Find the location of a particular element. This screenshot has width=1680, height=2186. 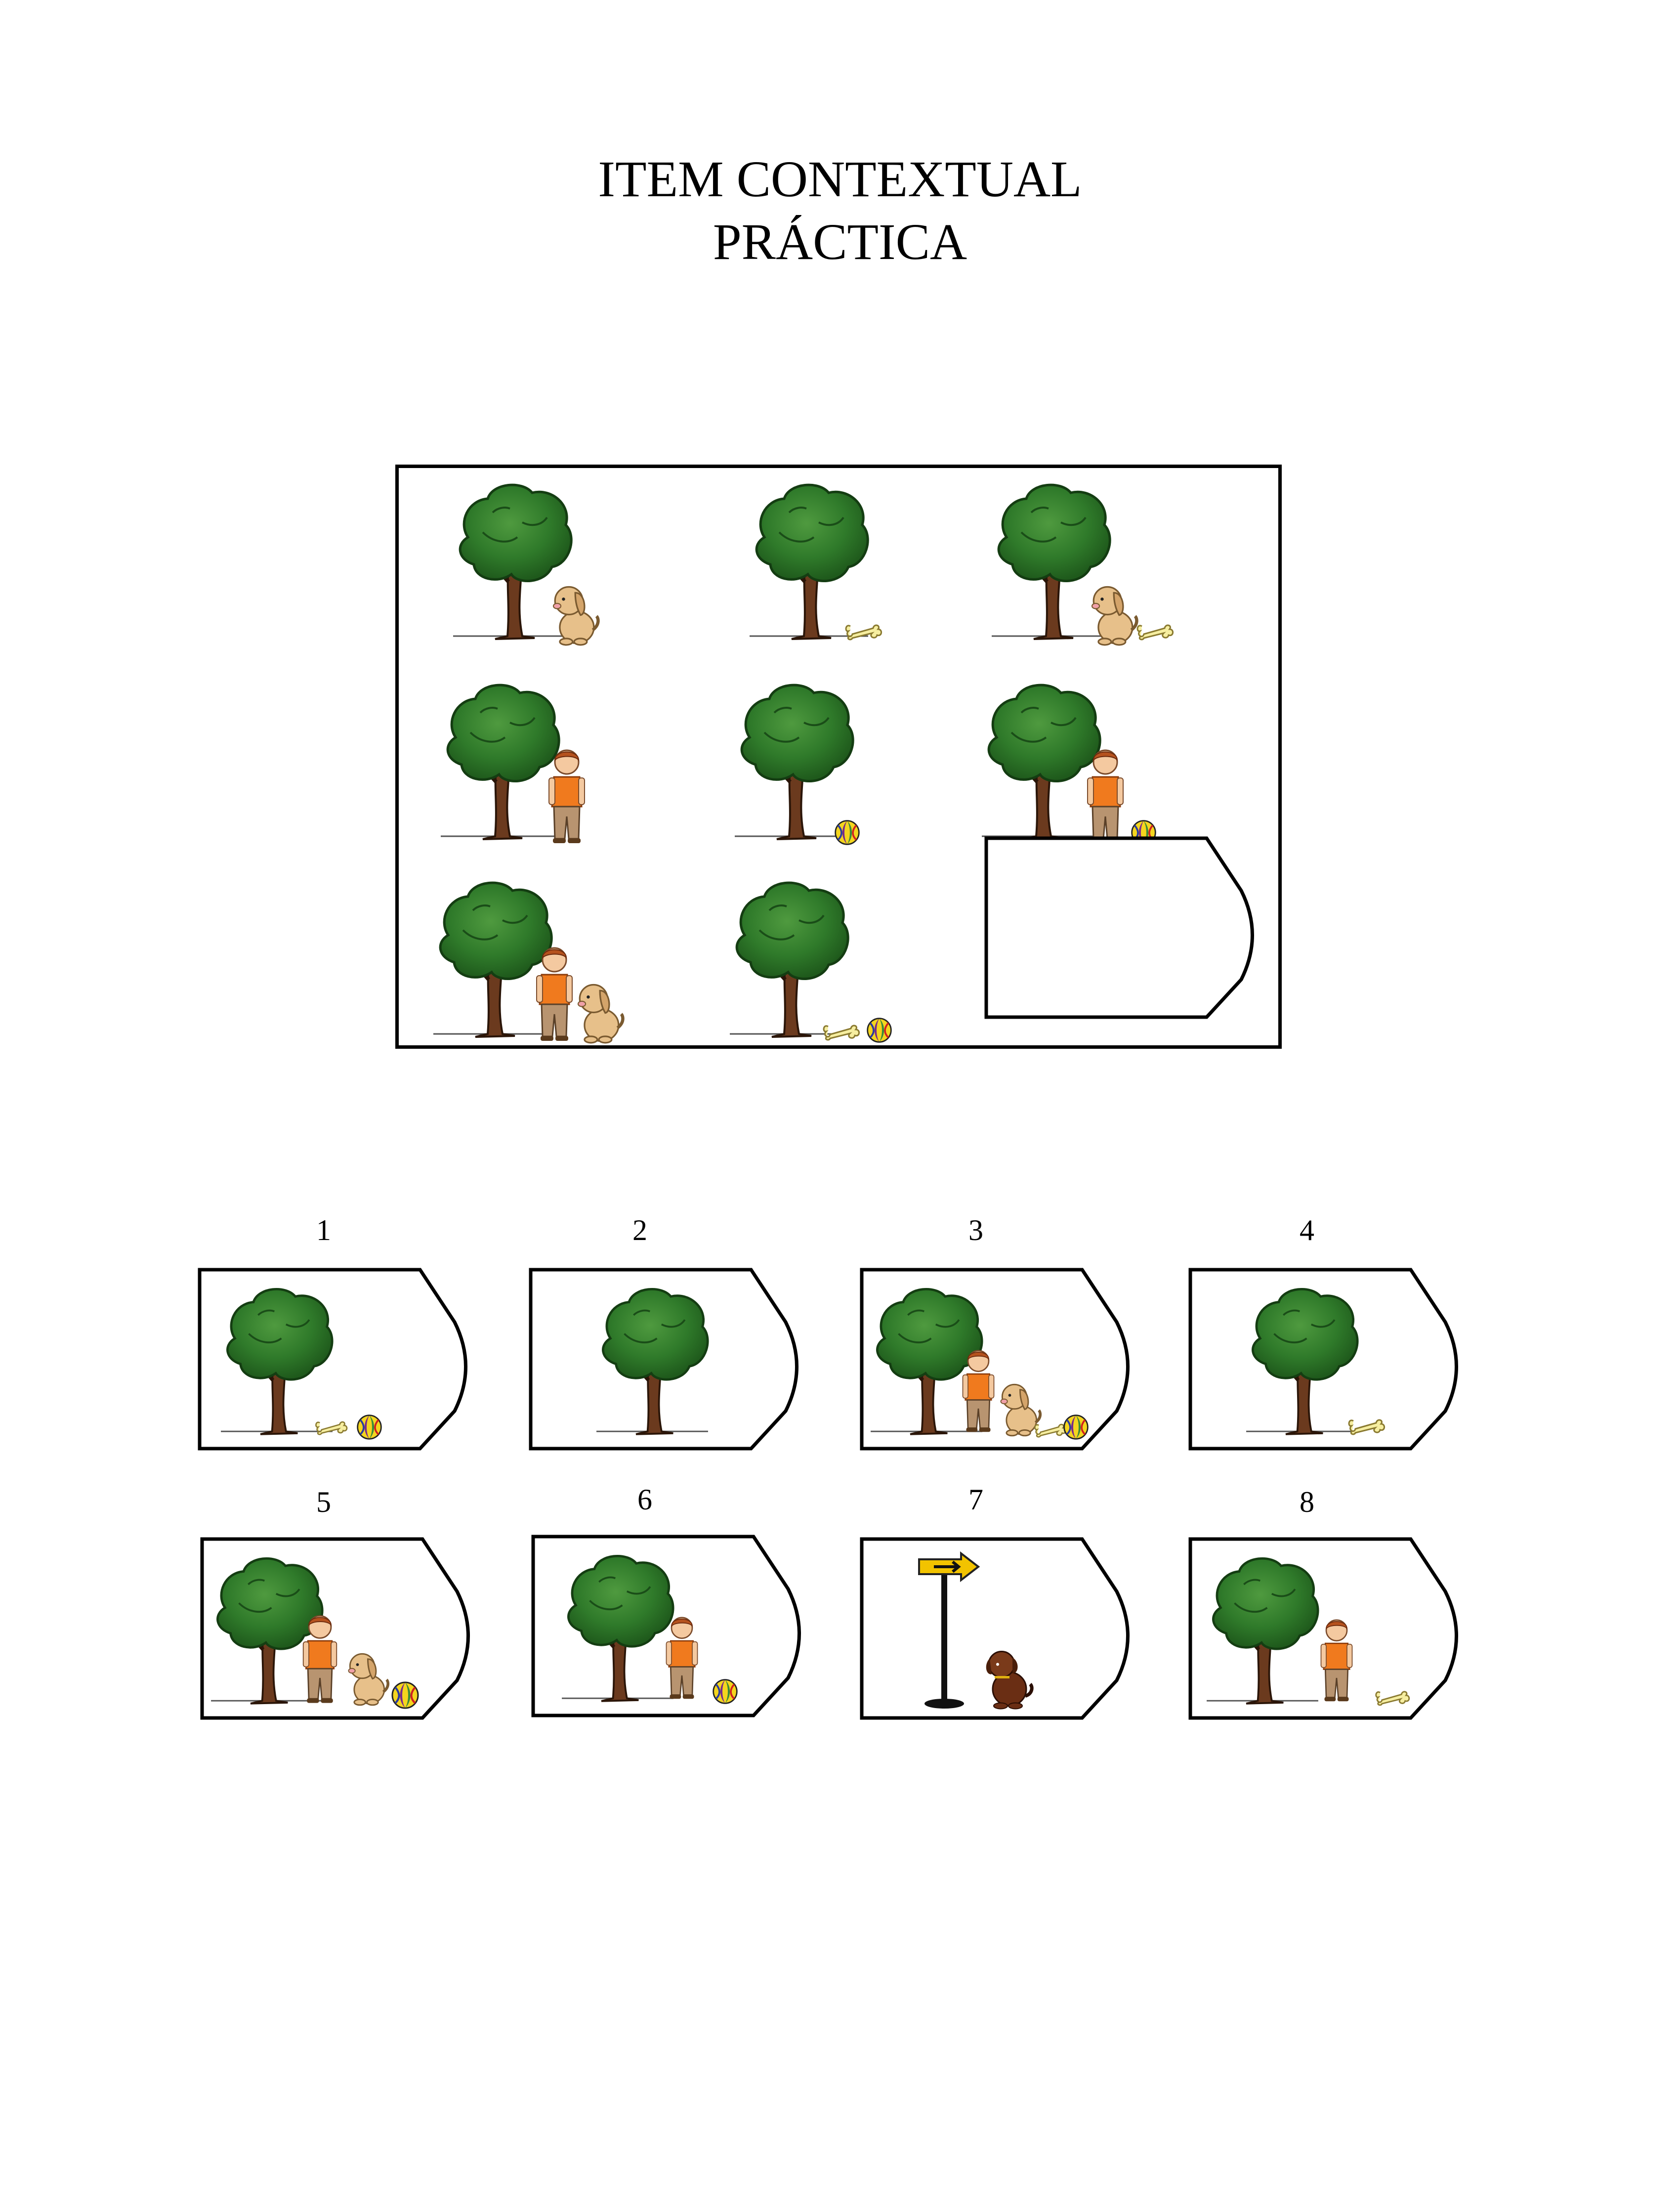

dog-icon is located at coordinates (600, 1013).